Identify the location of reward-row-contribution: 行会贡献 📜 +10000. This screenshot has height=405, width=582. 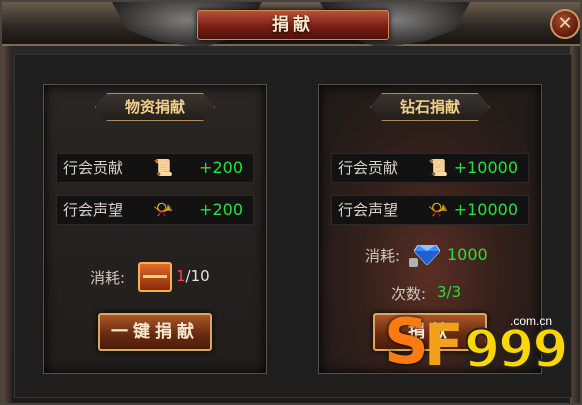
(430, 168).